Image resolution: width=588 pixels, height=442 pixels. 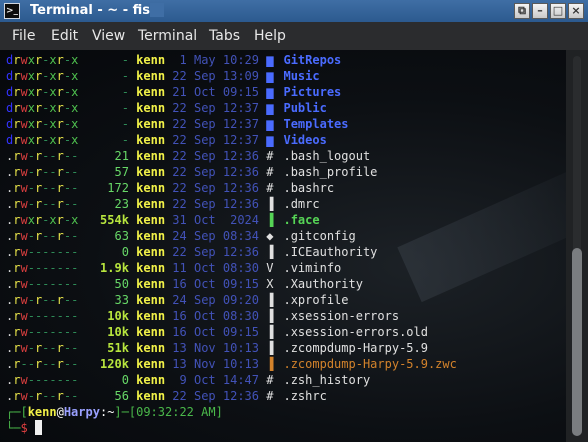 I want to click on folder-icon: ▆, so click(x=270, y=76).